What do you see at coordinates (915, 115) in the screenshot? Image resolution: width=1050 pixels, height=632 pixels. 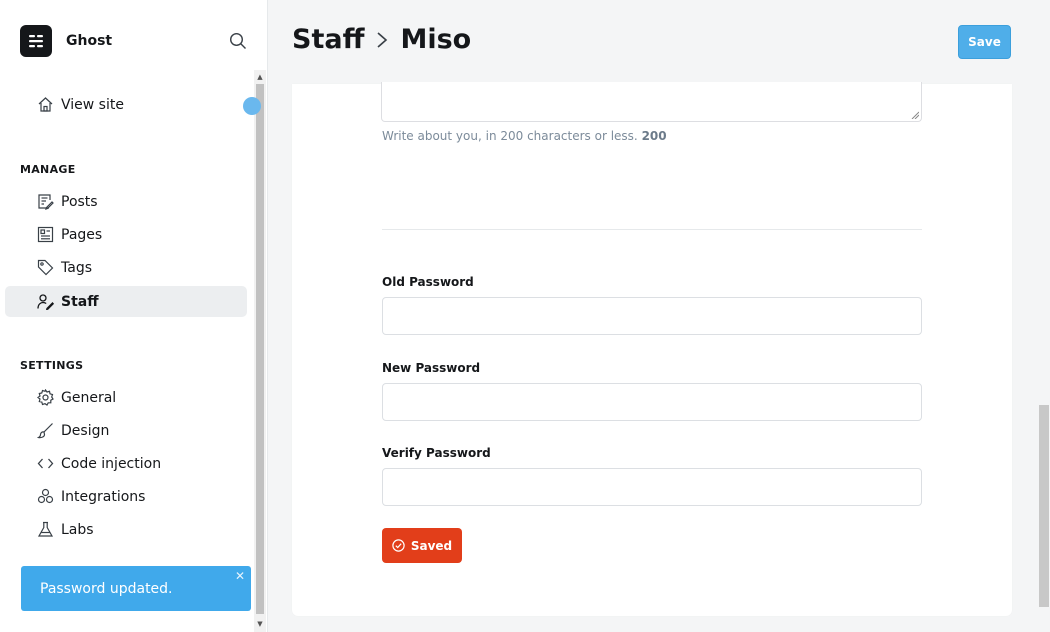 I see `resize-handle-icon` at bounding box center [915, 115].